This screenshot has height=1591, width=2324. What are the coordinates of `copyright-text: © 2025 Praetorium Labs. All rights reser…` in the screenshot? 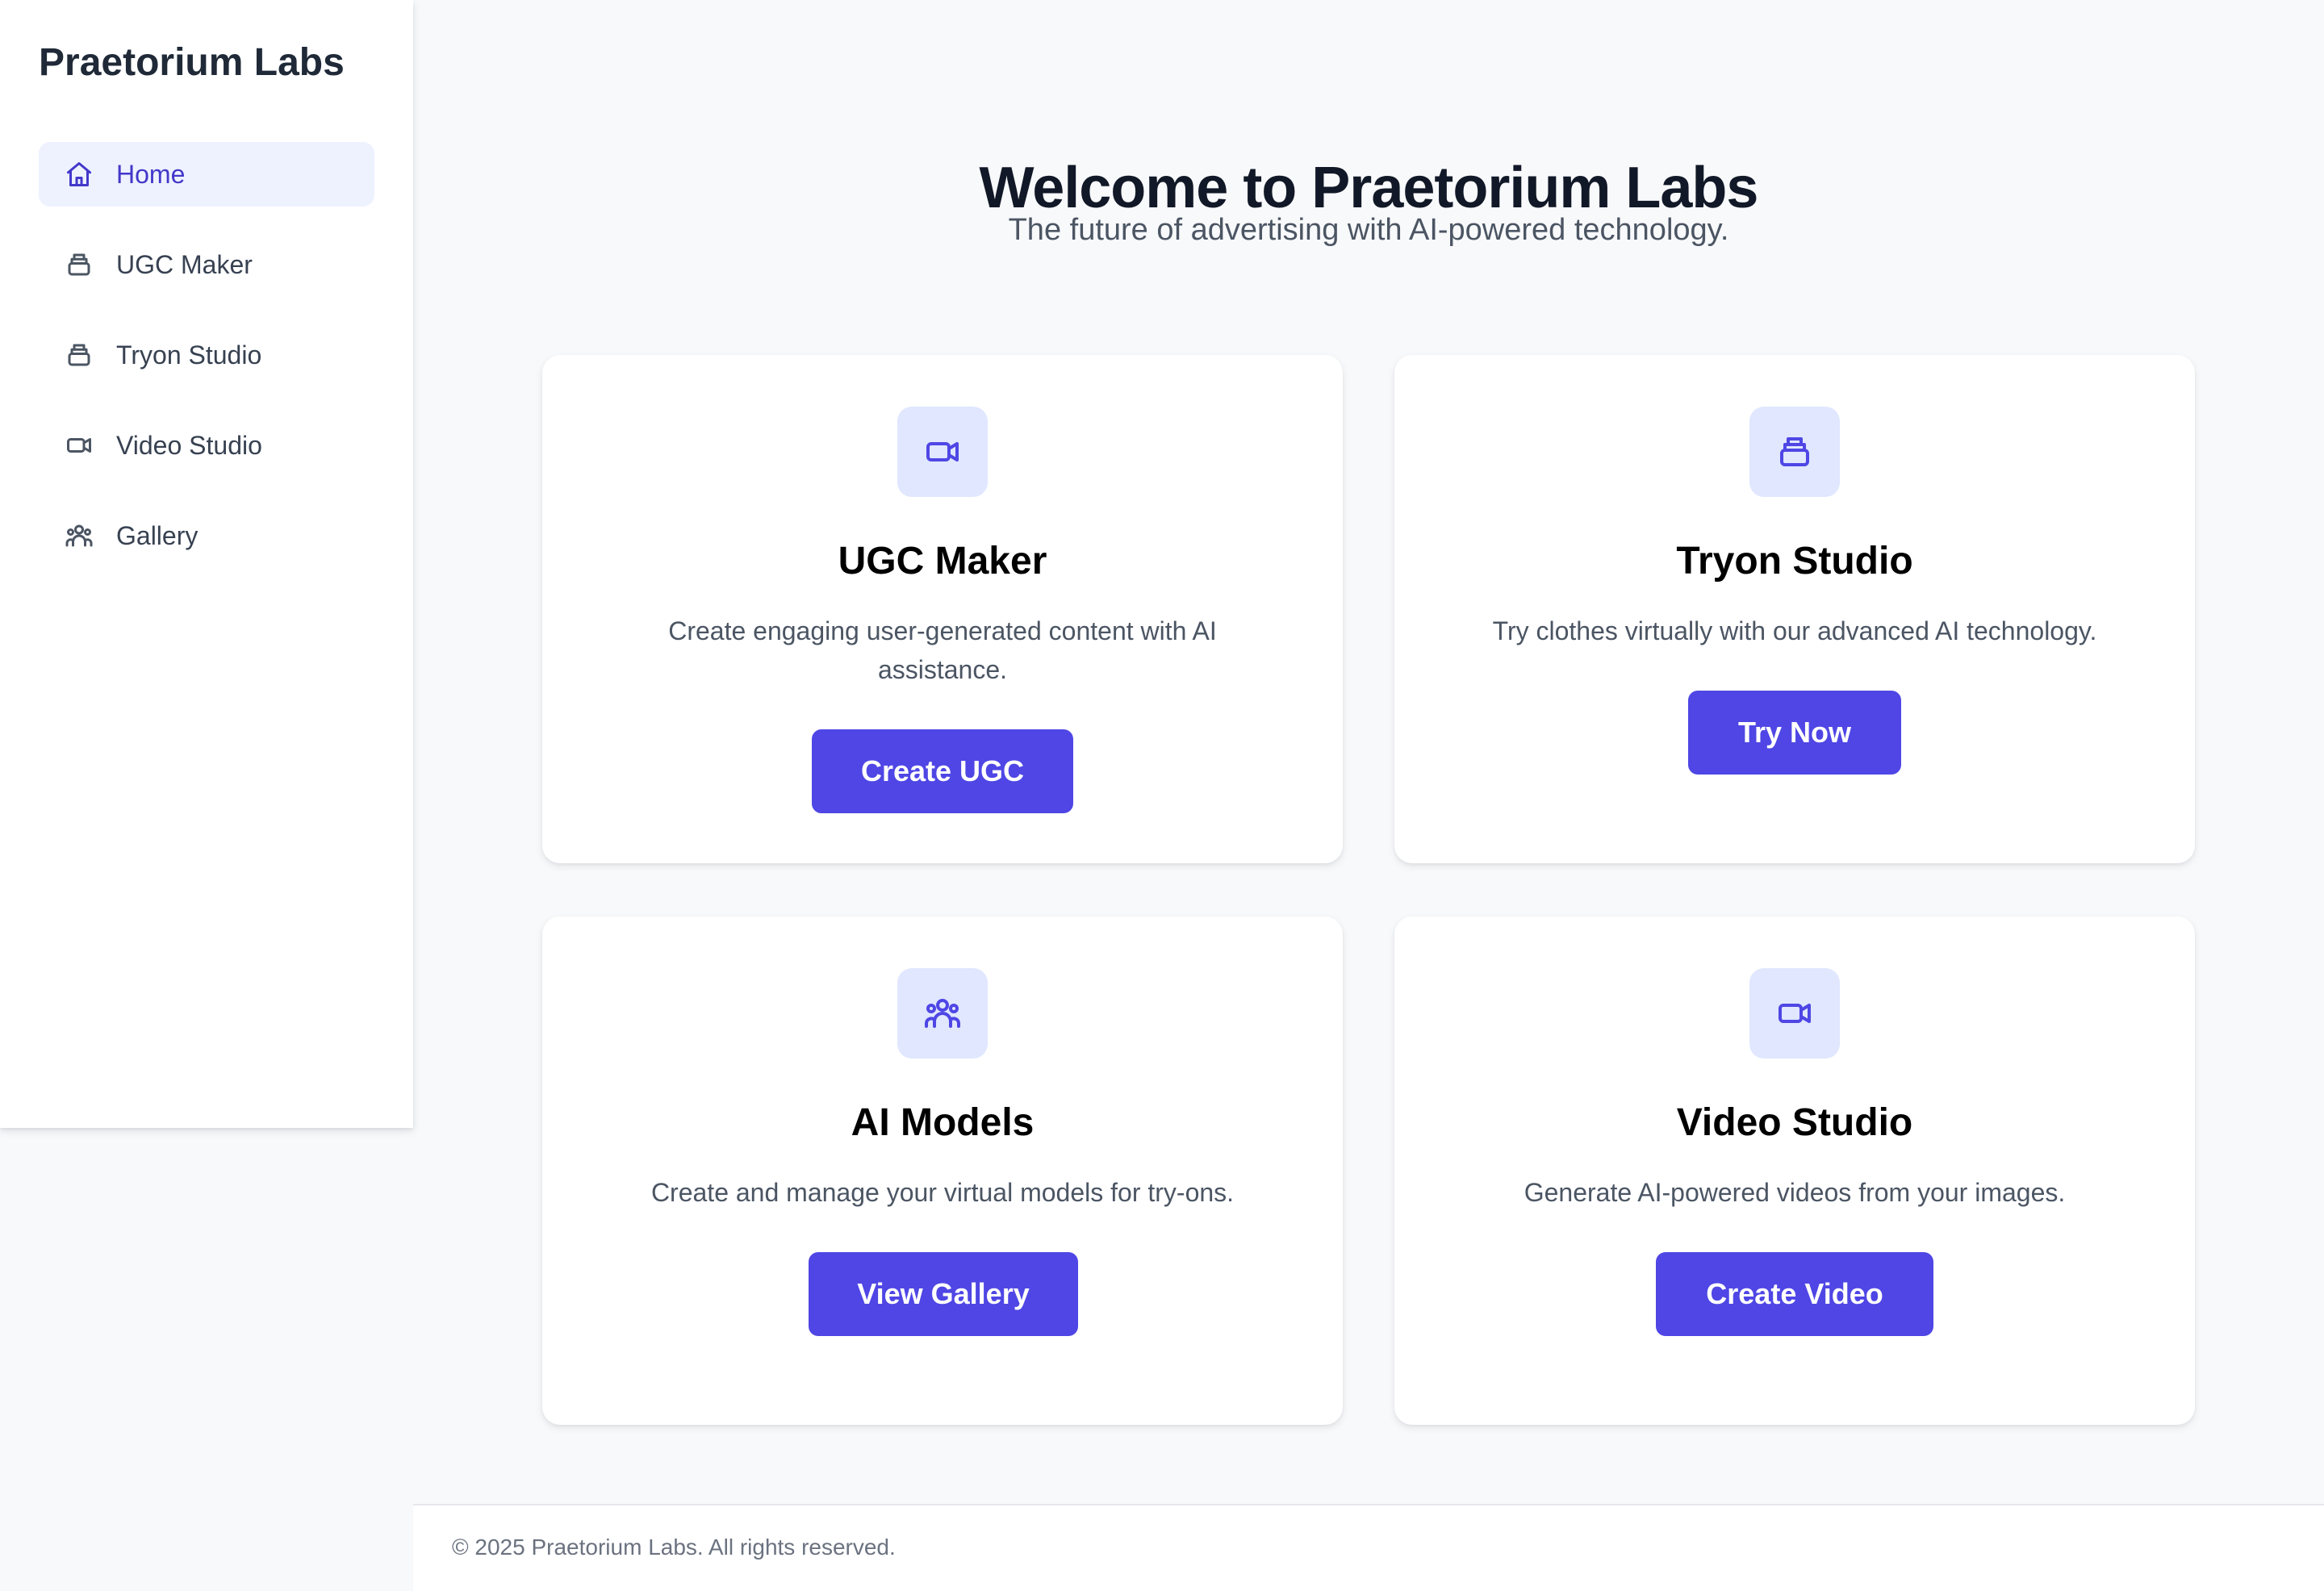 It's located at (674, 1548).